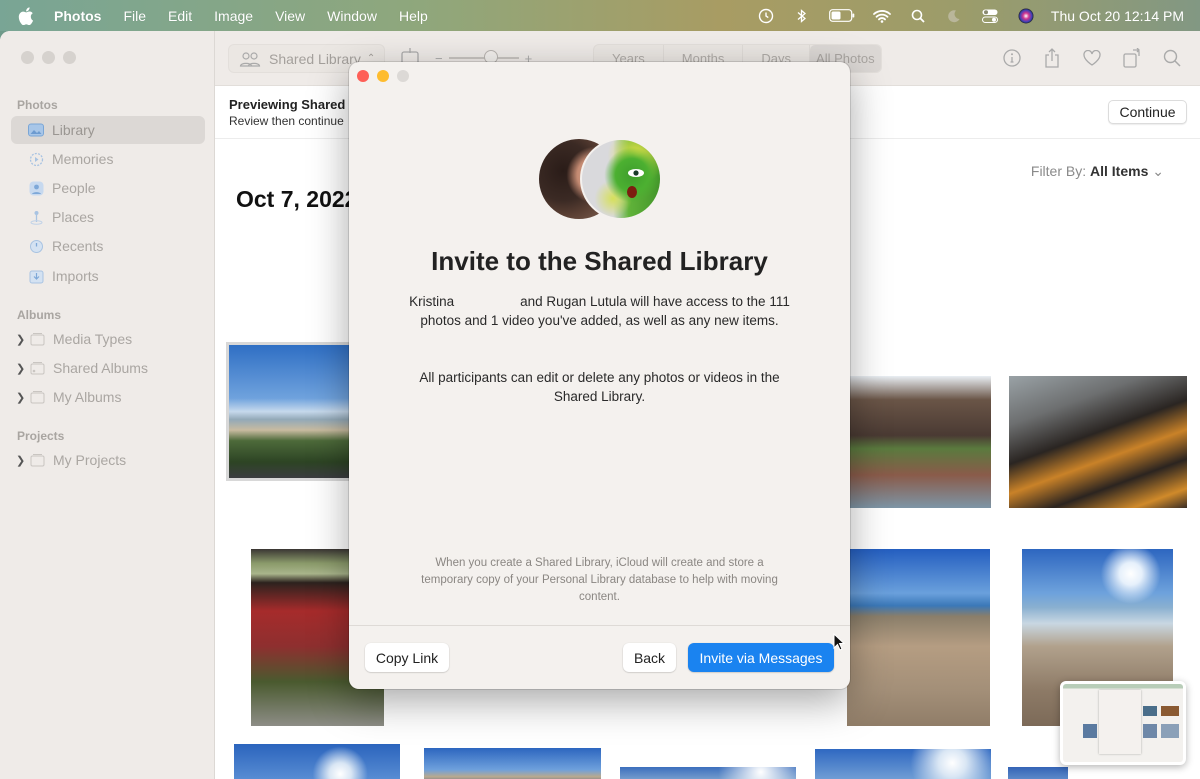  I want to click on sidebar-item-media-types: ❯ Media Types, so click(108, 339).